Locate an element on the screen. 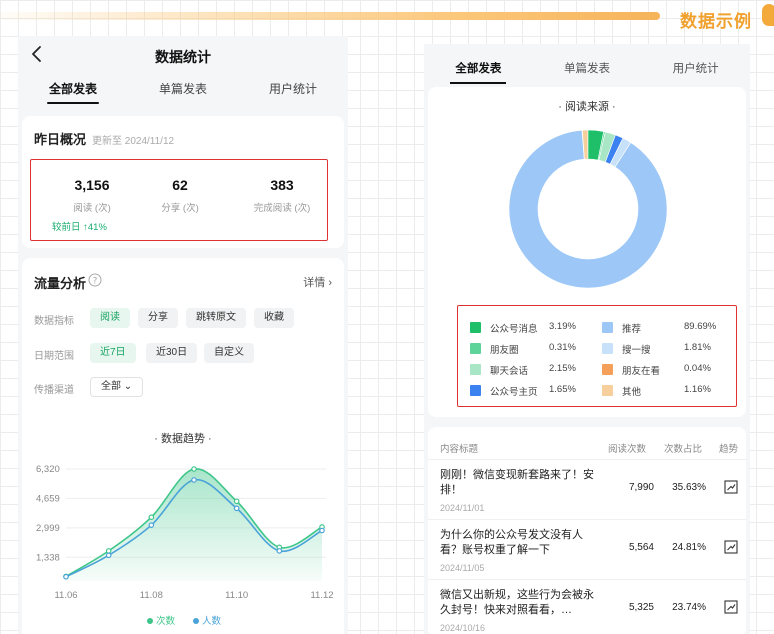  row-title: 刚刚！微信变现新套路来了！安排！ is located at coordinates (517, 482).